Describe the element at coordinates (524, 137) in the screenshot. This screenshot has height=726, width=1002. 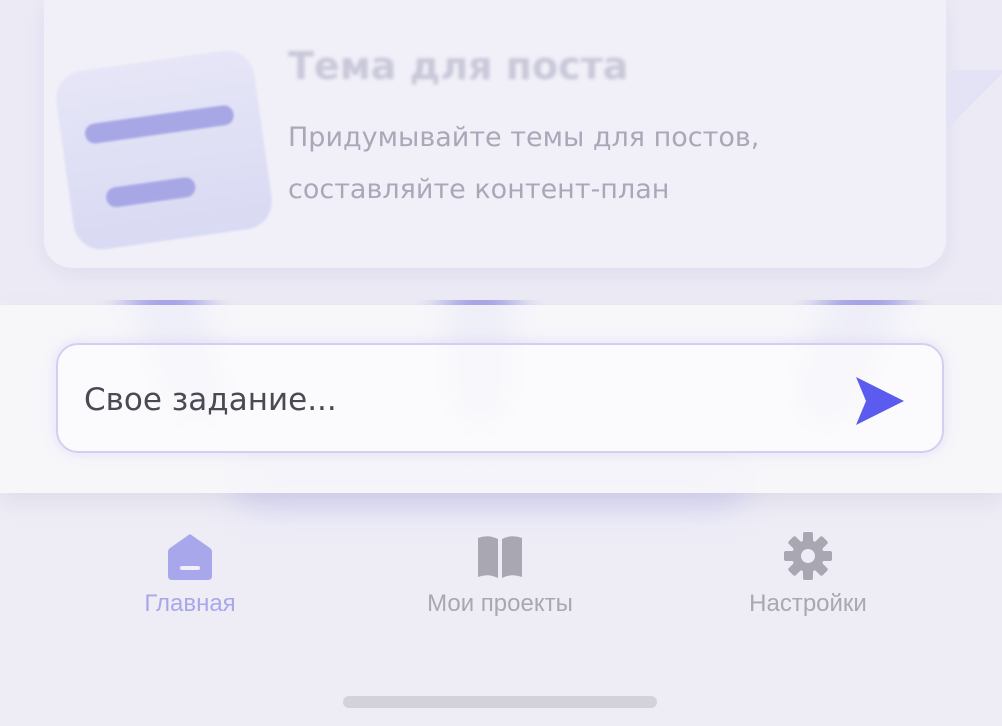
I see `card-description-line: Придумывайте темы для постов,` at that location.